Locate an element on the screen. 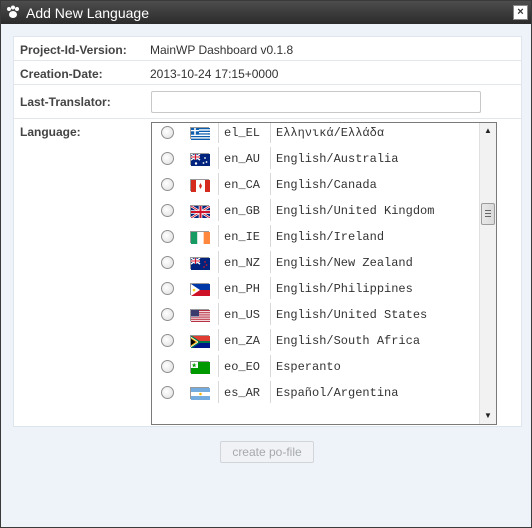 The width and height of the screenshot is (532, 528). language-option-row: en_AU English/Australia is located at coordinates (316, 158).